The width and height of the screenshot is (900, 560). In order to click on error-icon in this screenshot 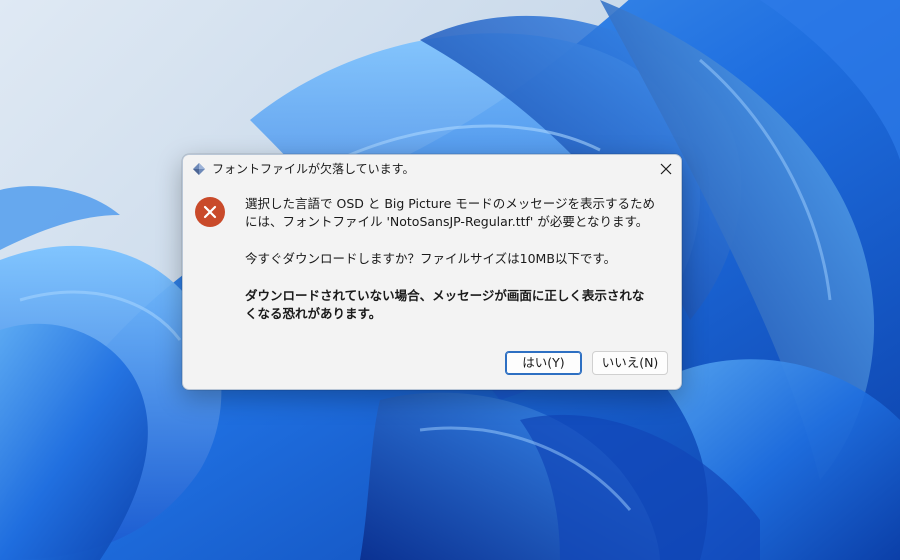, I will do `click(210, 212)`.